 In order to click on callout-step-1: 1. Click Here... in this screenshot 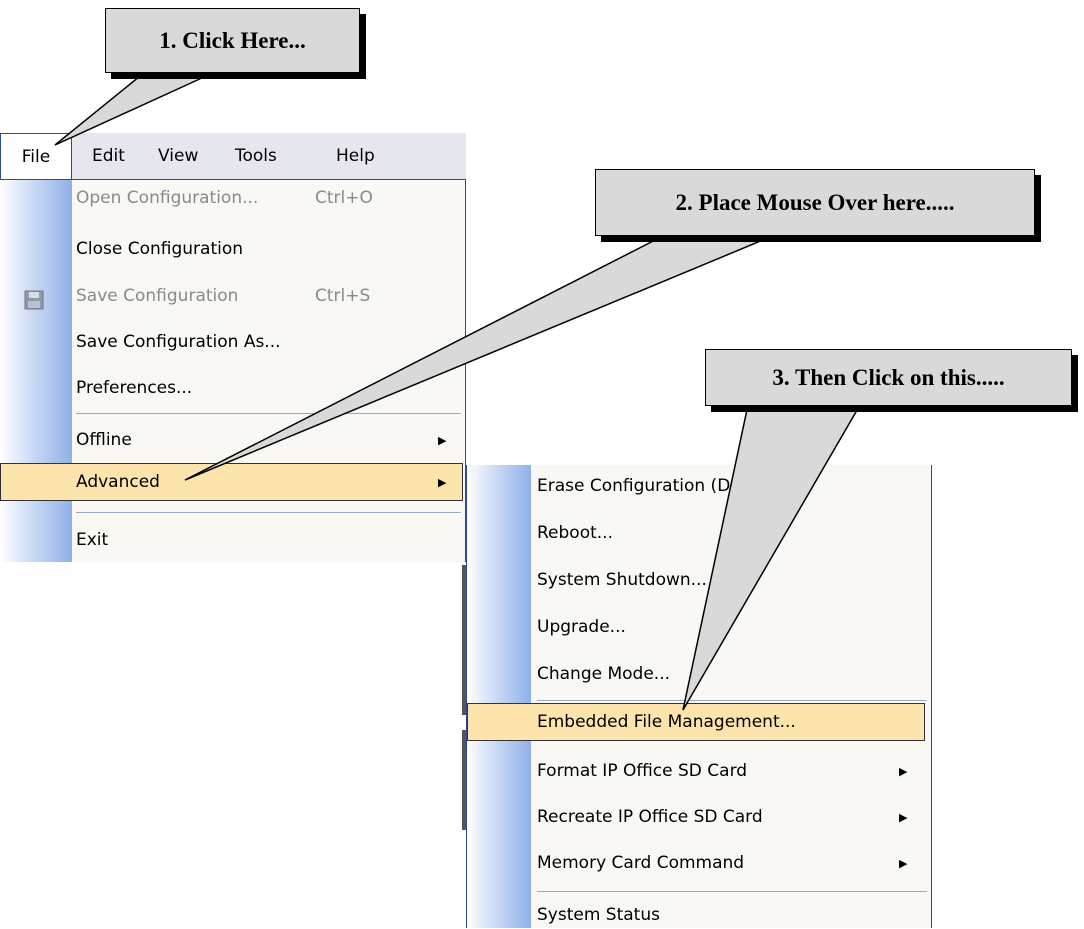, I will do `click(232, 40)`.